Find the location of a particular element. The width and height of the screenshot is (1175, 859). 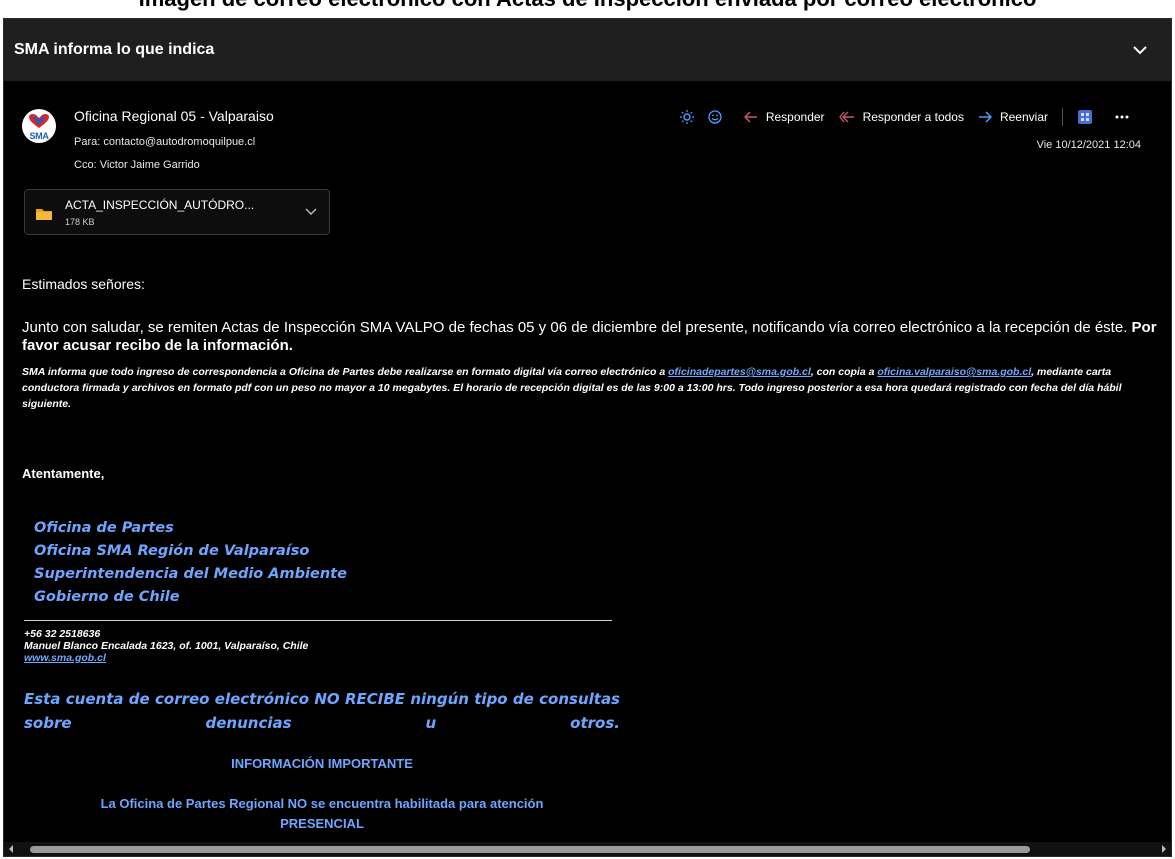

signature-divider is located at coordinates (318, 620).